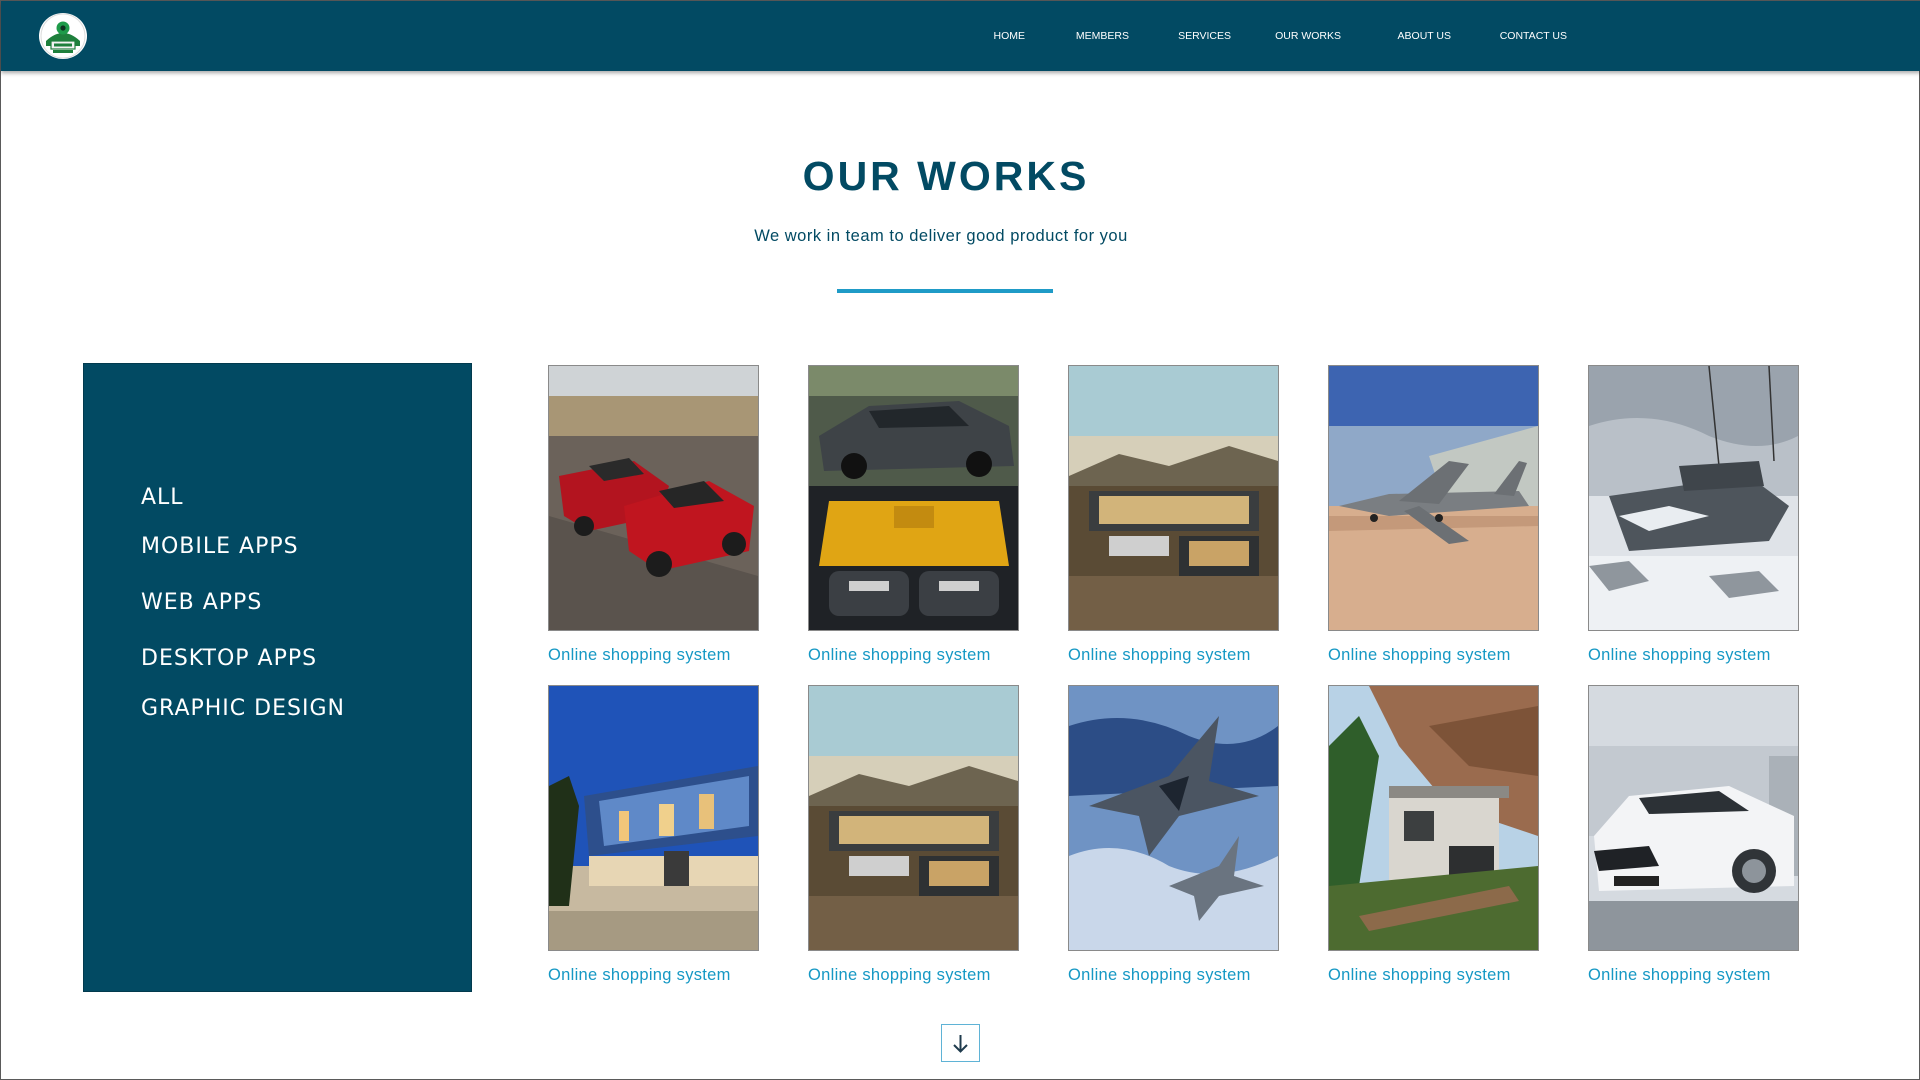 This screenshot has height=1080, width=1920. Describe the element at coordinates (946, 176) in the screenshot. I see `page-title: OUR WORKS` at that location.